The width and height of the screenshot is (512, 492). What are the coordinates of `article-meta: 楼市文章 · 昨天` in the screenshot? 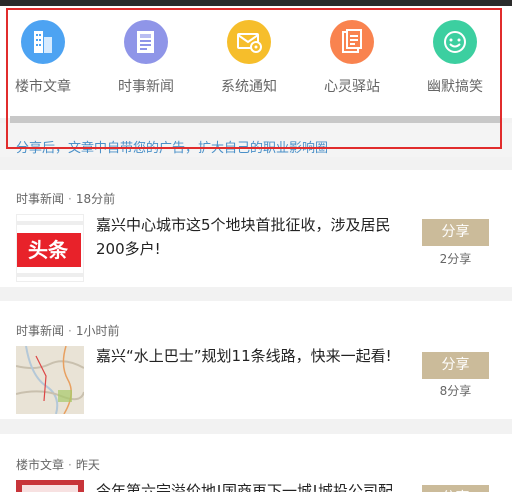 It's located at (58, 465).